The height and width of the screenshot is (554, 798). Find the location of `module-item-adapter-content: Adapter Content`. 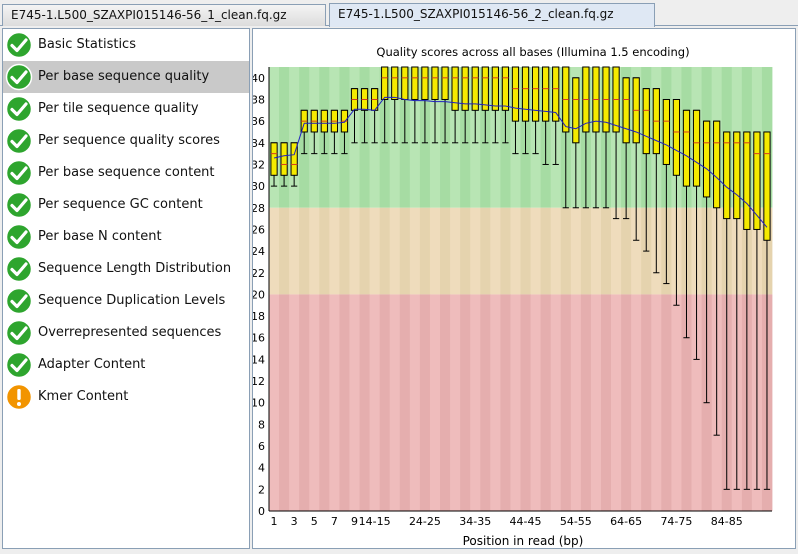

module-item-adapter-content: Adapter Content is located at coordinates (126, 365).